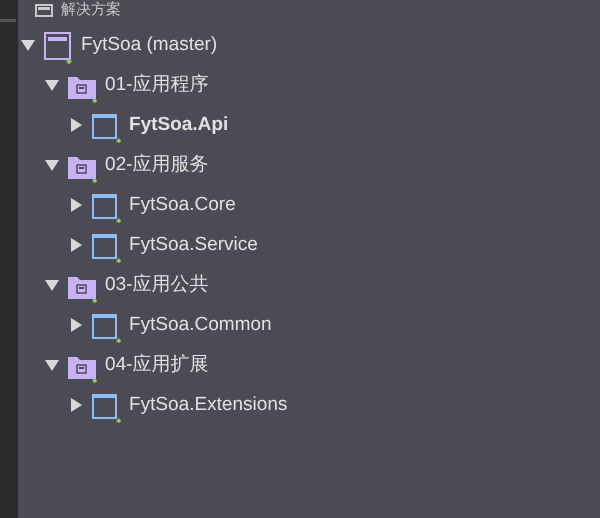 This screenshot has height=518, width=600. I want to click on tree-item-label: FytSoa.Core, so click(182, 205).